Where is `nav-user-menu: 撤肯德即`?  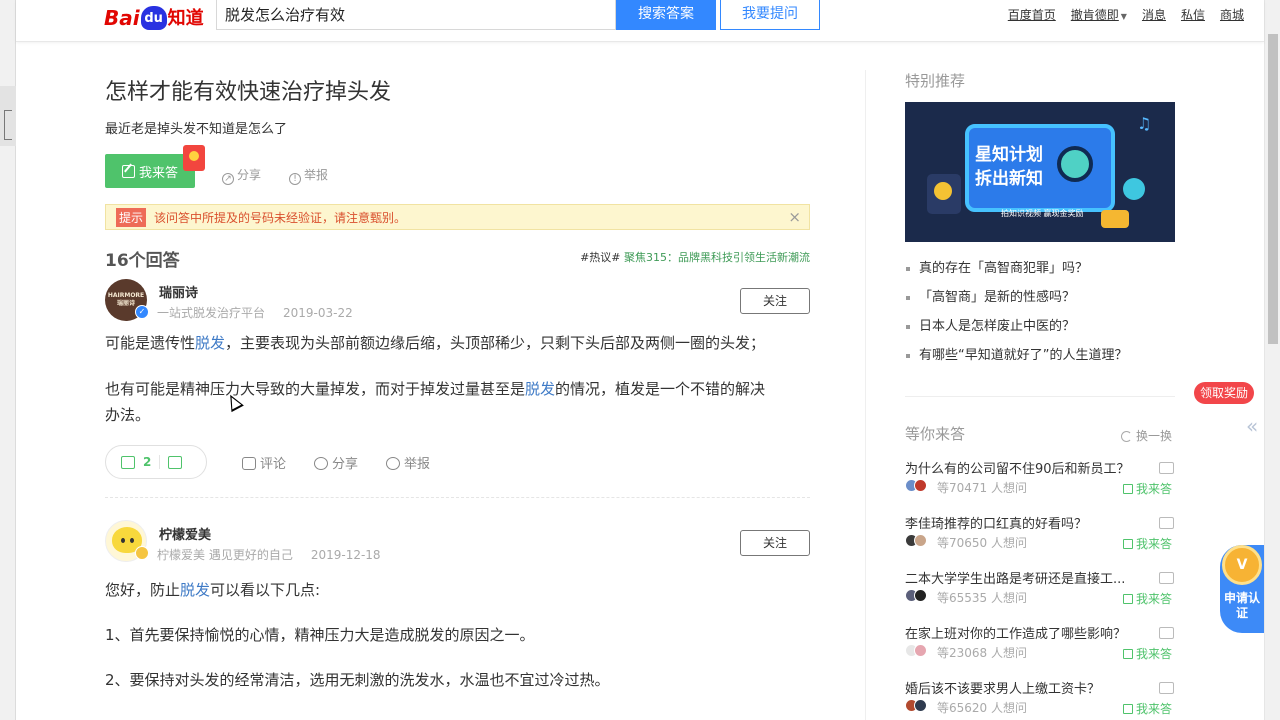
nav-user-menu: 撤肯德即 is located at coordinates (1095, 15).